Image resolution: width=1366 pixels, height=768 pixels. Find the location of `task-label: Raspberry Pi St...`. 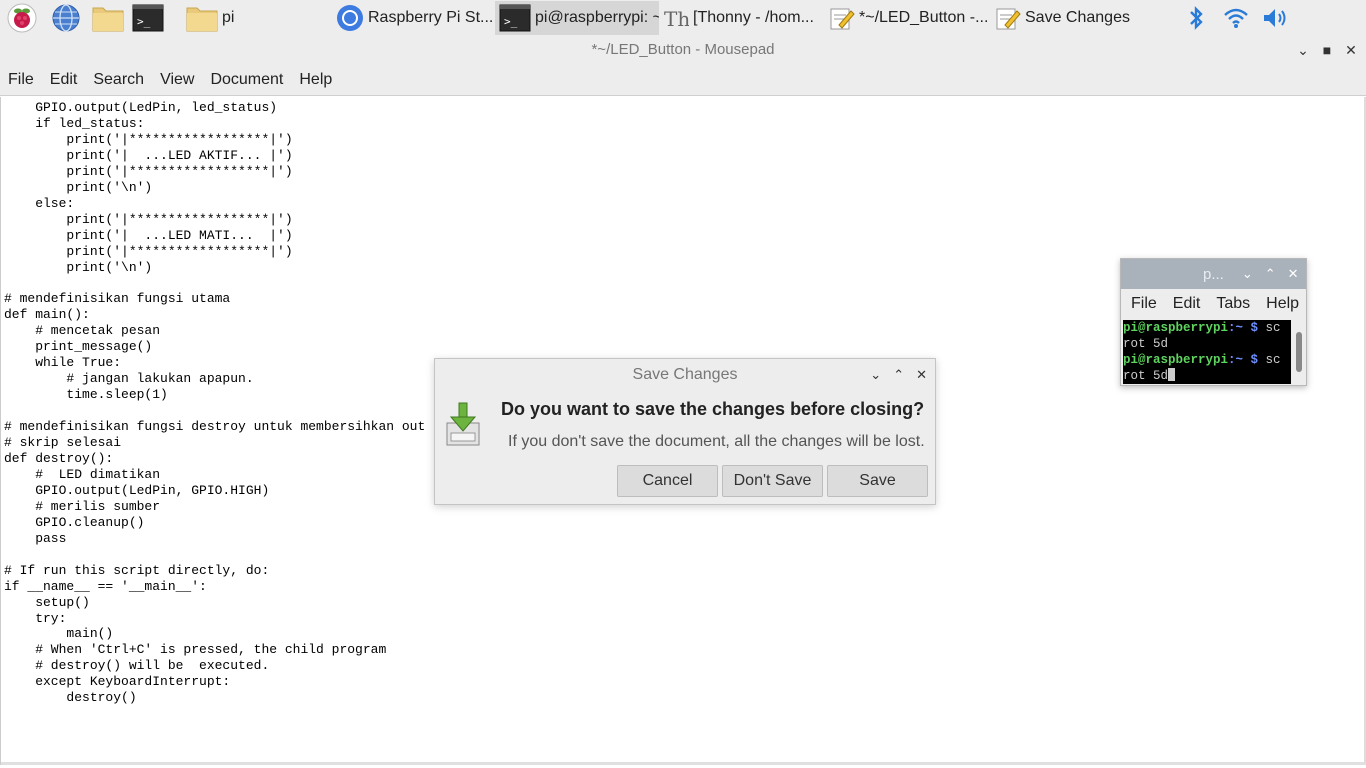

task-label: Raspberry Pi St... is located at coordinates (431, 17).